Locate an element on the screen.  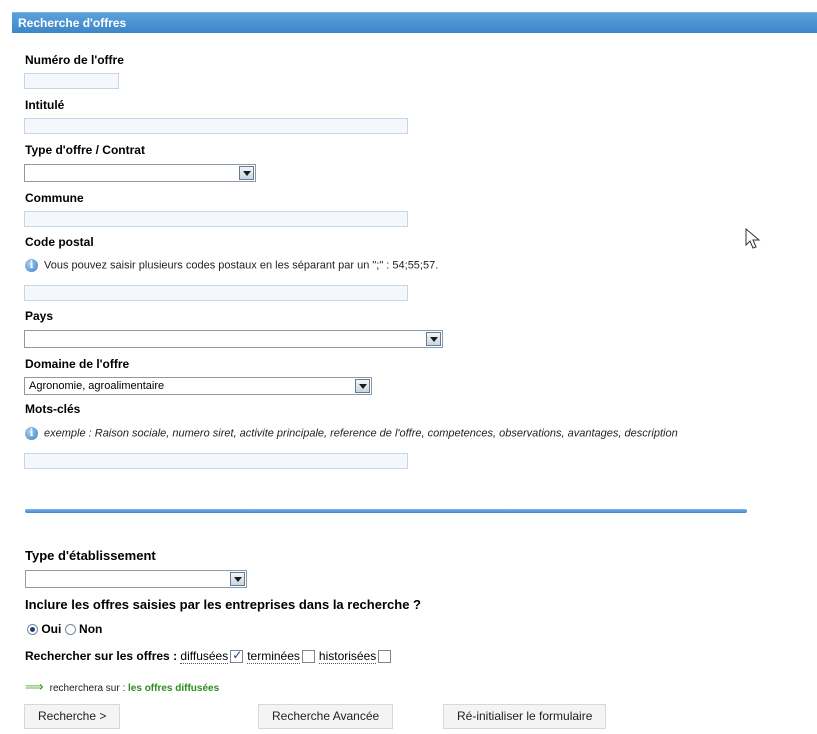
non-label: Non is located at coordinates (91, 629).